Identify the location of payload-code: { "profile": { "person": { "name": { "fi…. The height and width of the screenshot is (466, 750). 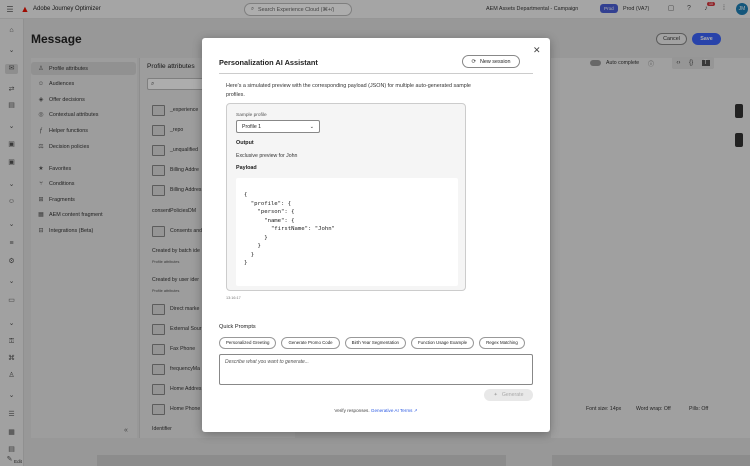
(289, 229).